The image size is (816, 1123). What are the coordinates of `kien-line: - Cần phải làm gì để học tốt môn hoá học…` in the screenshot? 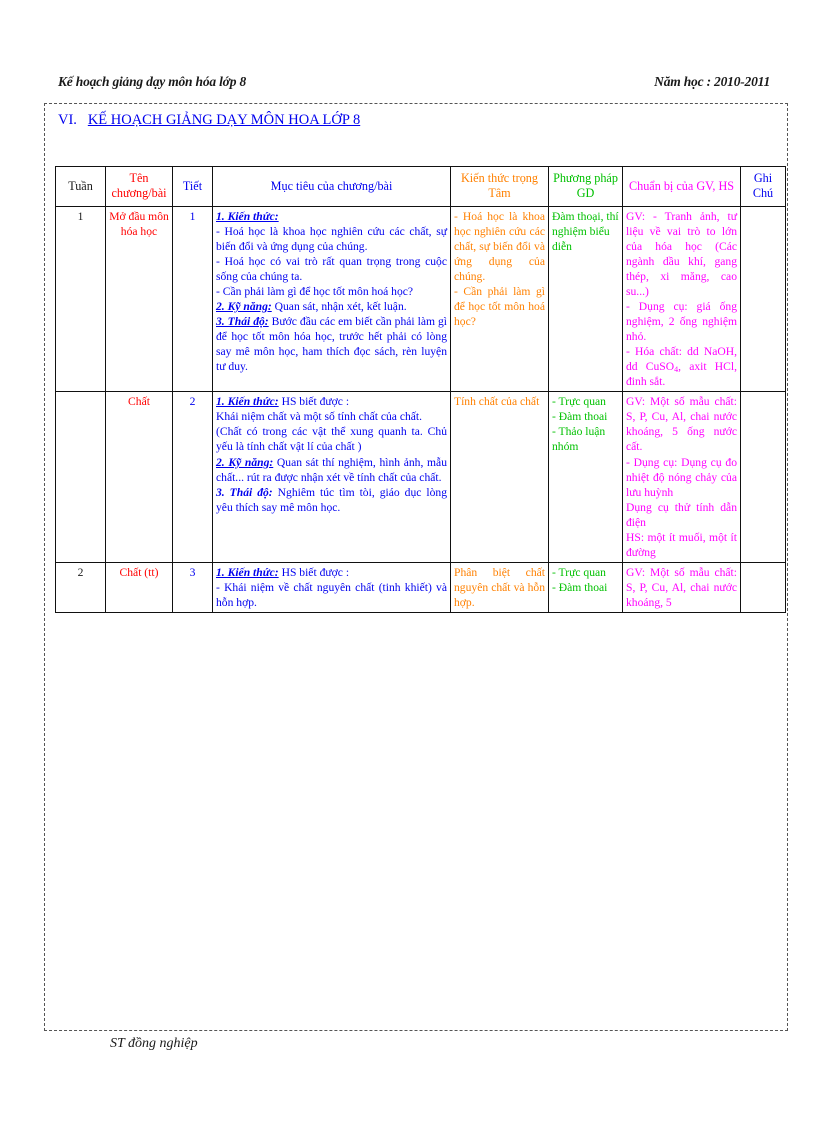 It's located at (499, 306).